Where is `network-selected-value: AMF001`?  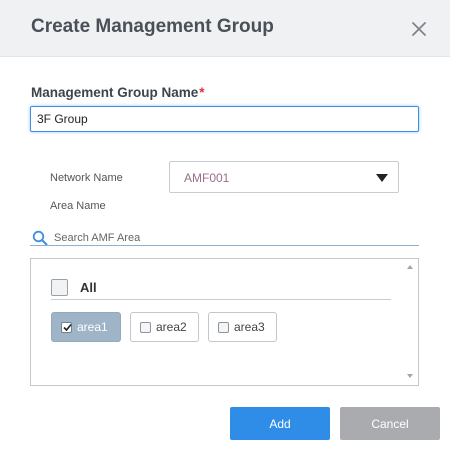 network-selected-value: AMF001 is located at coordinates (207, 178).